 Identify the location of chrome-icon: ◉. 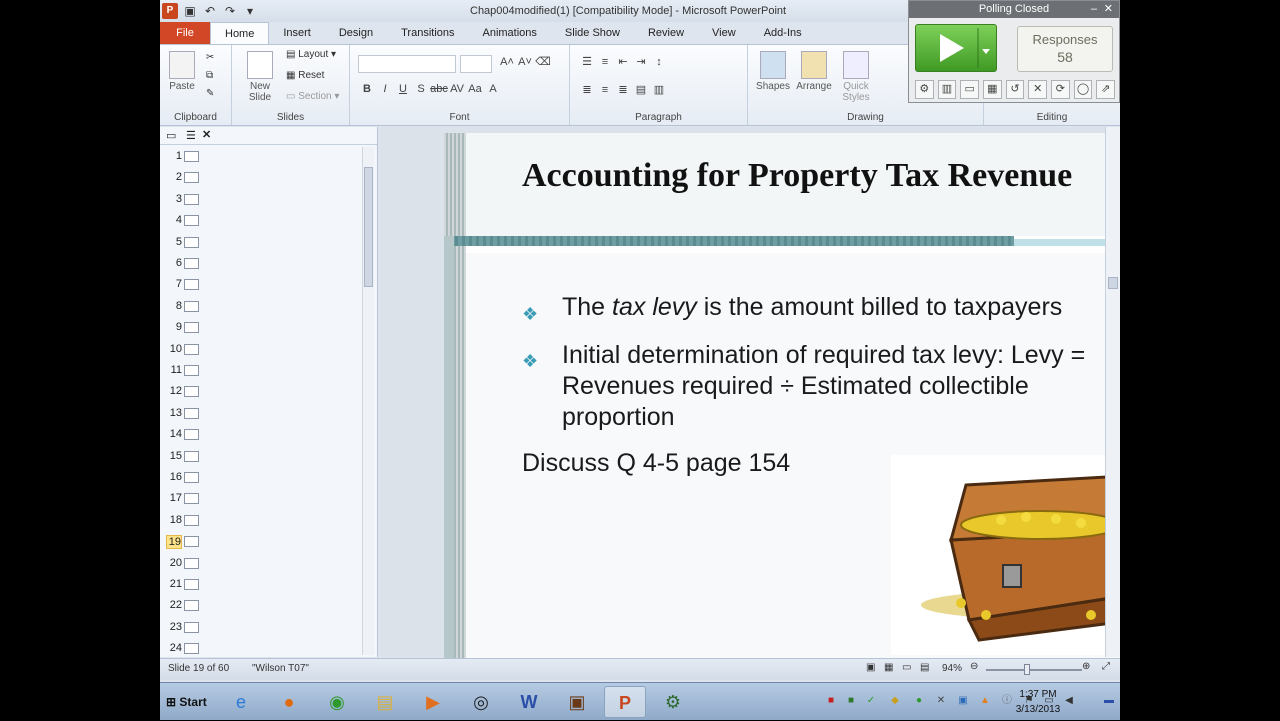
(337, 702).